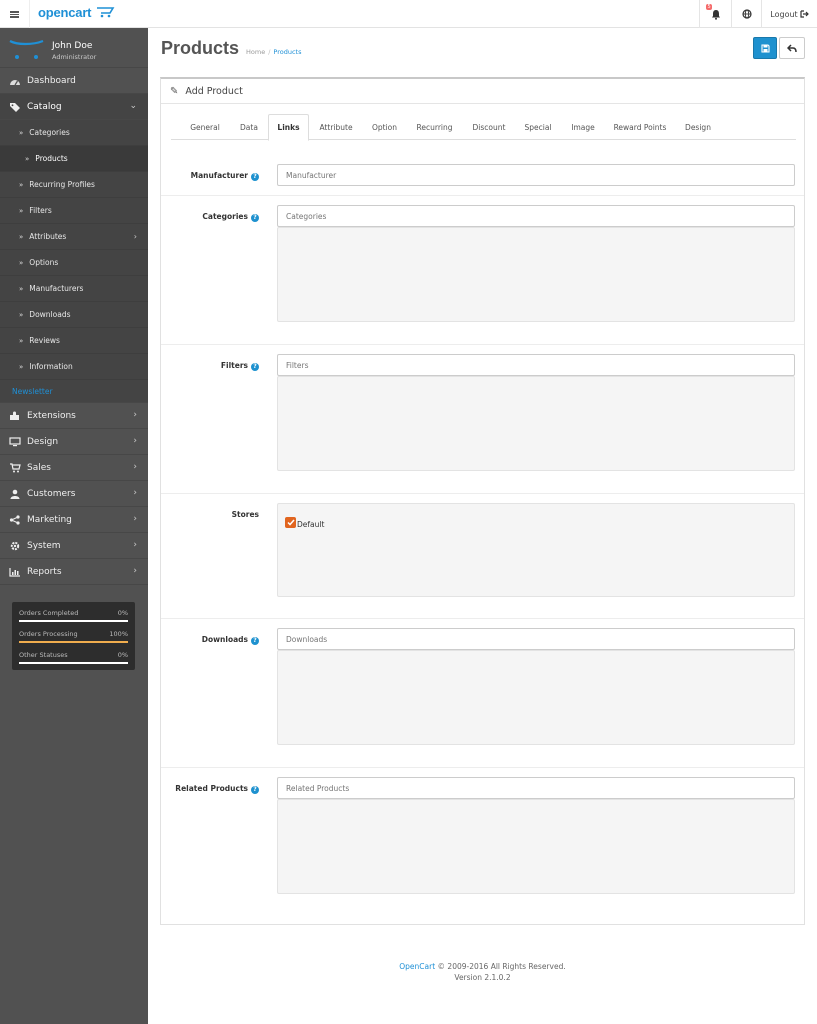 This screenshot has height=1024, width=817. I want to click on tags-icon, so click(15, 107).